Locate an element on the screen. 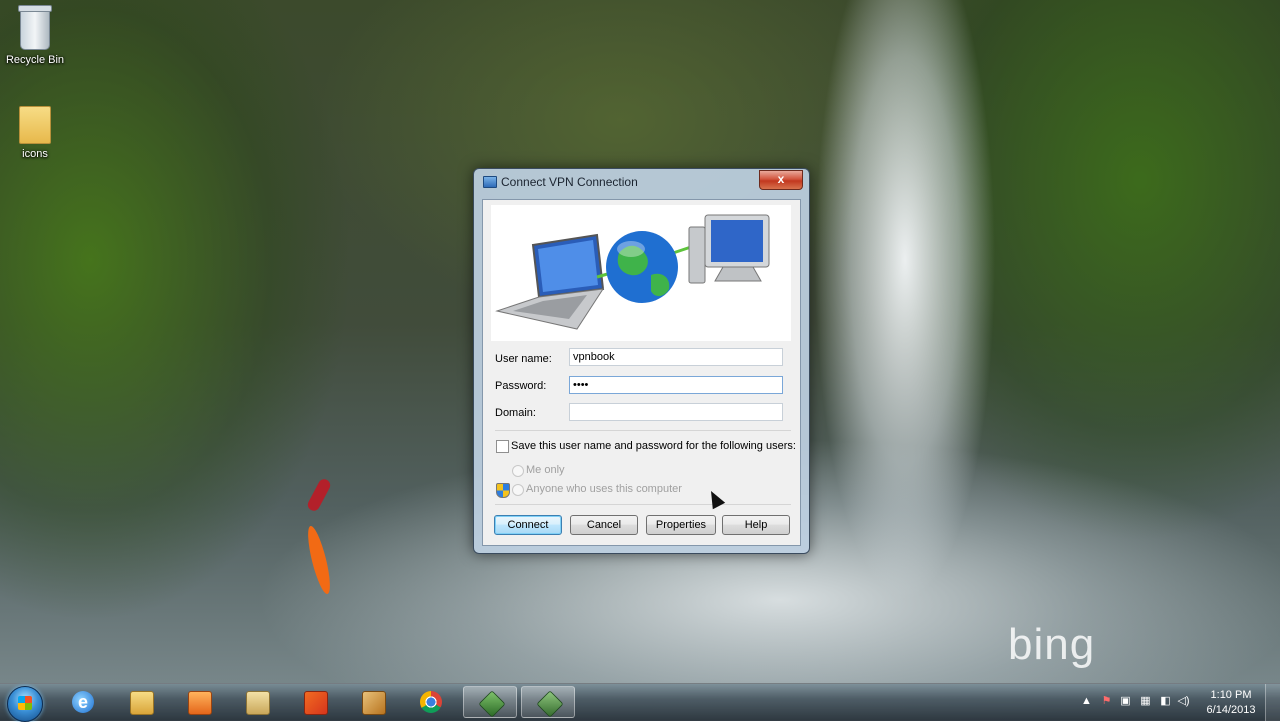  taskbar-tool is located at coordinates (373, 702).